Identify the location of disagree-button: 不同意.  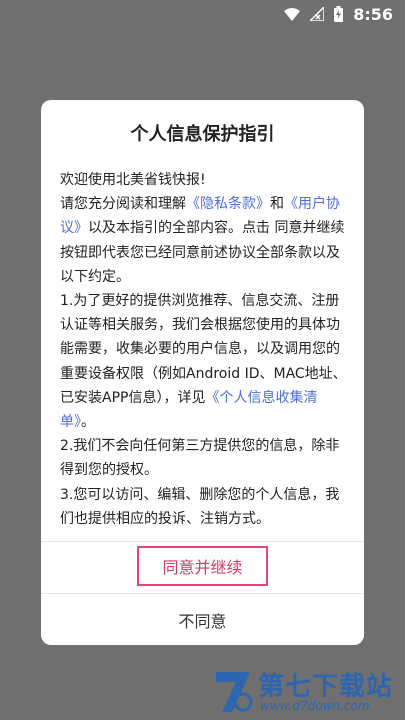
(202, 619).